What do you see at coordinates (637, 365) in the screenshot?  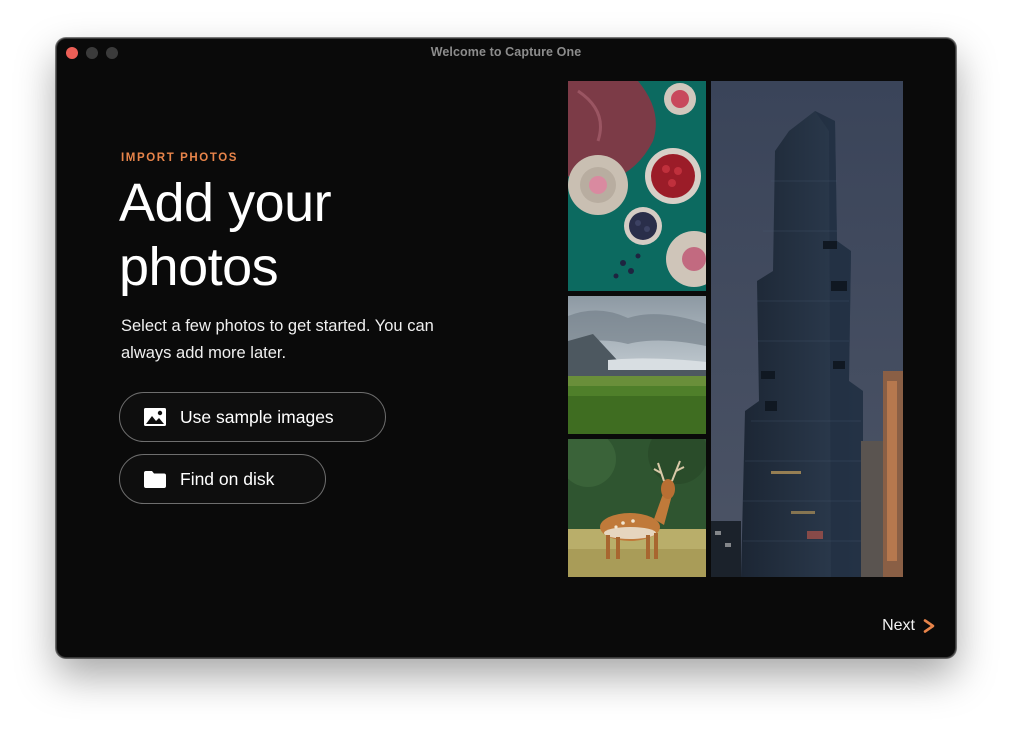 I see `photo-landscape` at bounding box center [637, 365].